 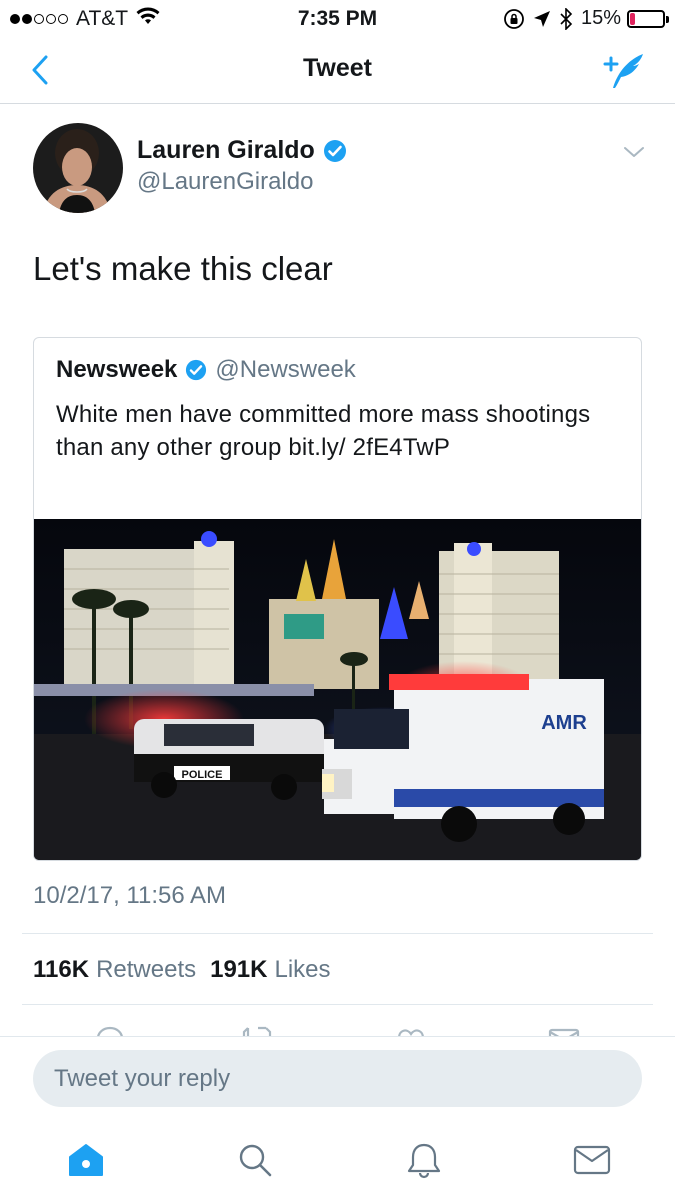 I want to click on tweet-options-button, so click(x=634, y=152).